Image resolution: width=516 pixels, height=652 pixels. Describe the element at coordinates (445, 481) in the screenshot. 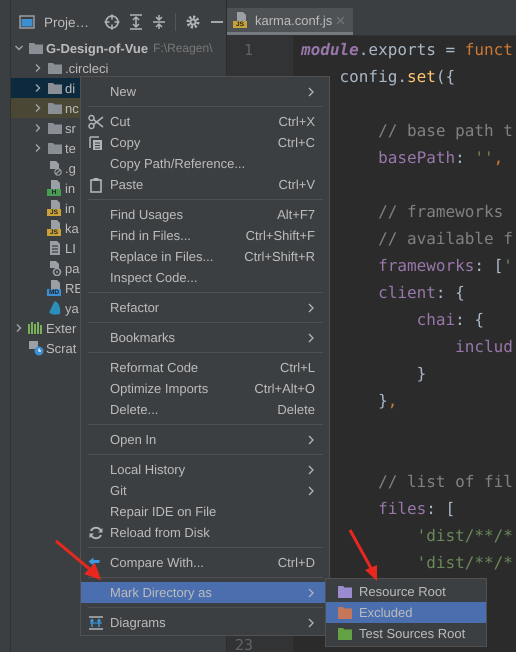

I see `code-line: // list of fil` at that location.